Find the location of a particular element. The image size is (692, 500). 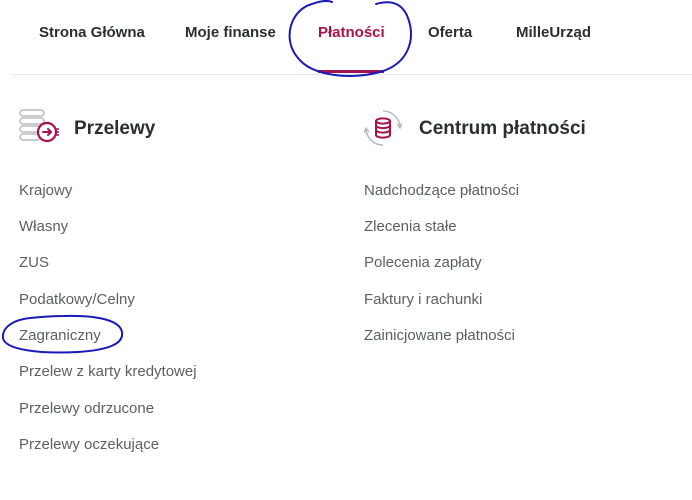

link-zus: ZUS is located at coordinates (34, 262).